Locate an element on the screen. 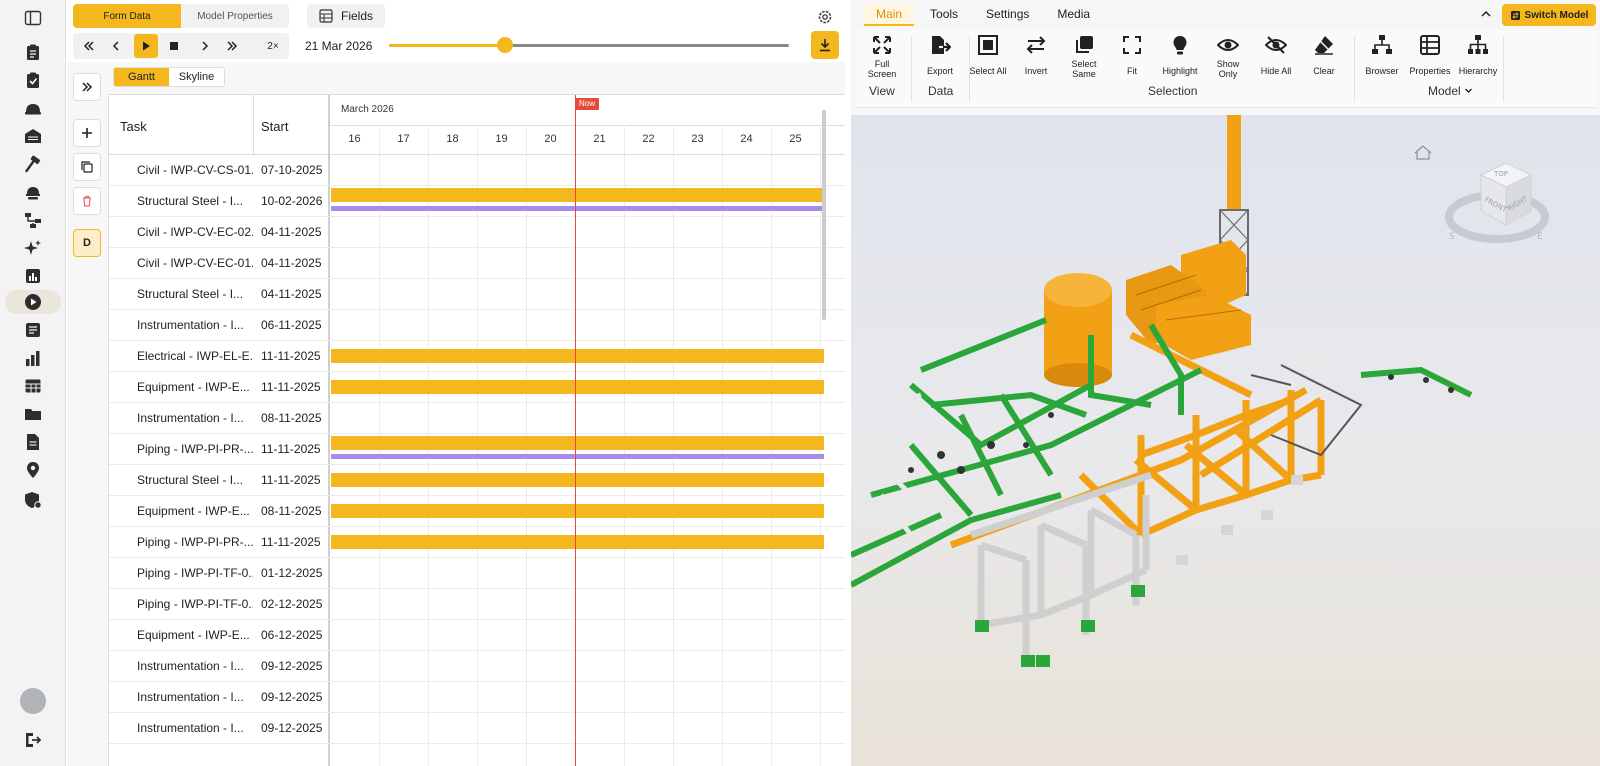 This screenshot has width=1600, height=766. hierarchy-button: Hierarchy is located at coordinates (1478, 55).